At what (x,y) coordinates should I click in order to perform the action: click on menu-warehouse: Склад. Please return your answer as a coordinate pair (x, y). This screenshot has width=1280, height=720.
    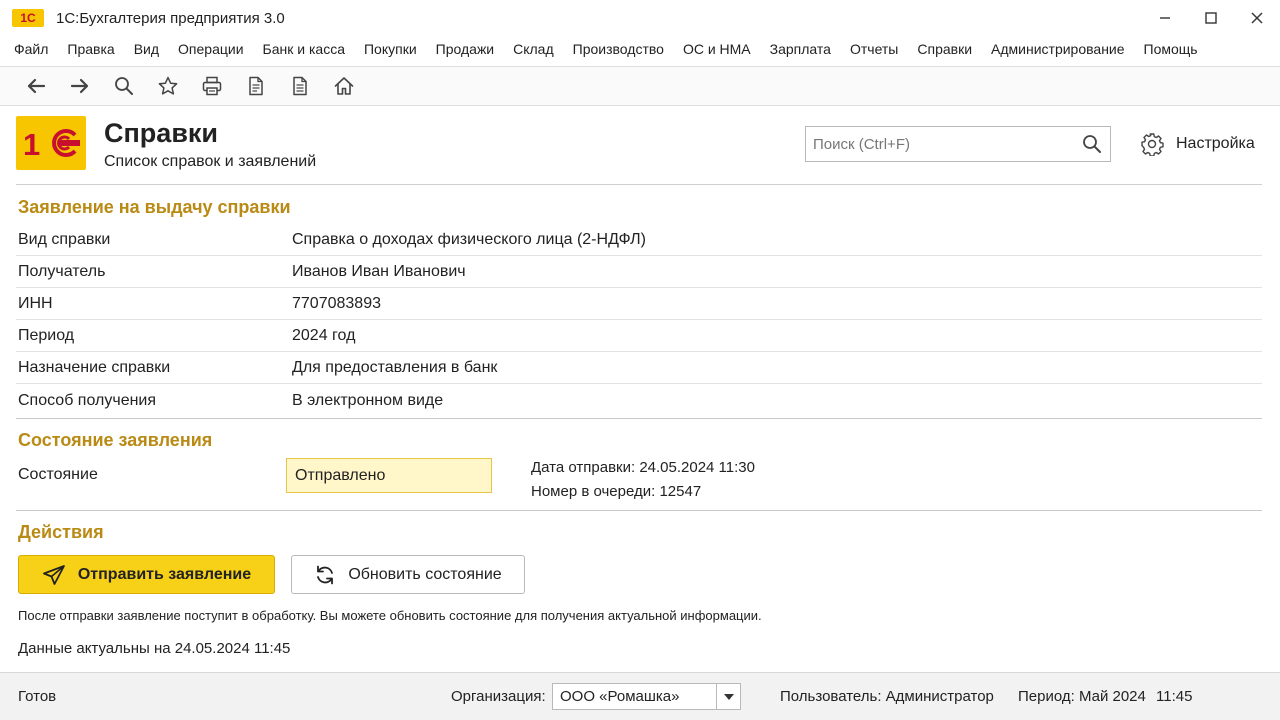
    Looking at the image, I should click on (533, 49).